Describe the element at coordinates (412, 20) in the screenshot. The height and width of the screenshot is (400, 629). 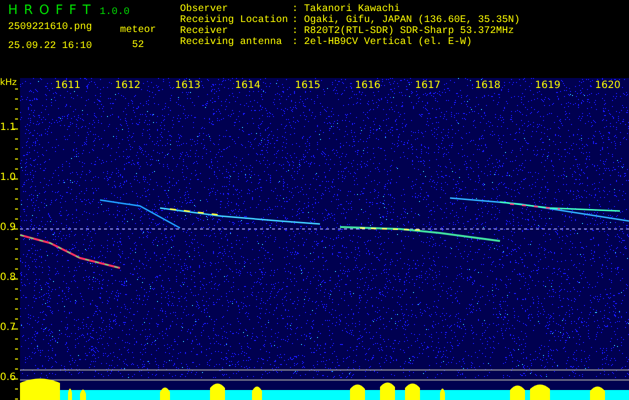
I see `info-value: Ogaki, Gifu, JAPAN (136.60E, 35.35N)` at that location.